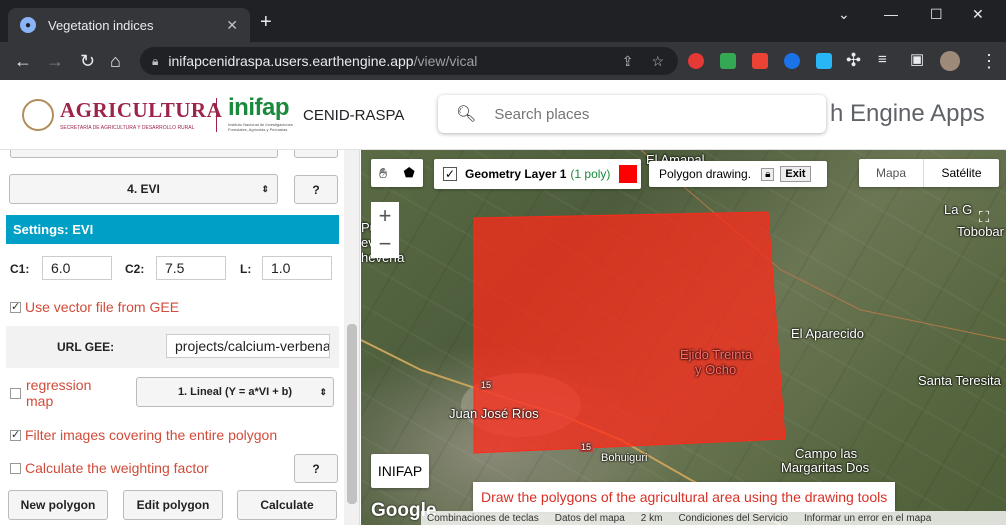 The image size is (1006, 525). What do you see at coordinates (795, 174) in the screenshot?
I see `exit-drawing-button: Exit` at bounding box center [795, 174].